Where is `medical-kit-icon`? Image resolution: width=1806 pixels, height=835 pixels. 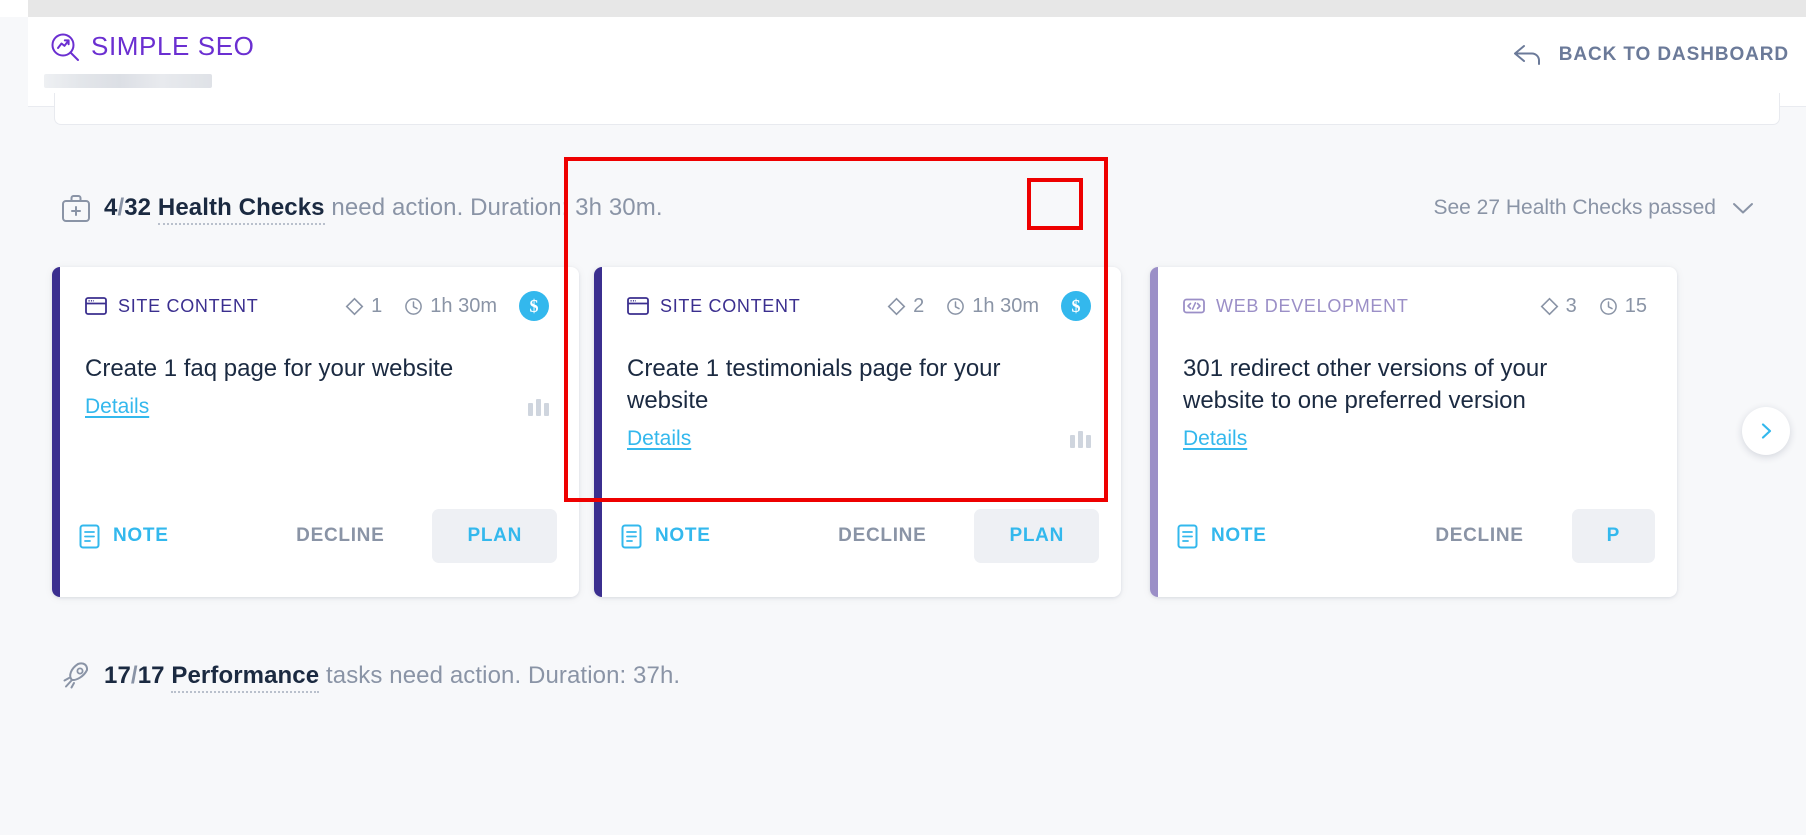
medical-kit-icon is located at coordinates (76, 208).